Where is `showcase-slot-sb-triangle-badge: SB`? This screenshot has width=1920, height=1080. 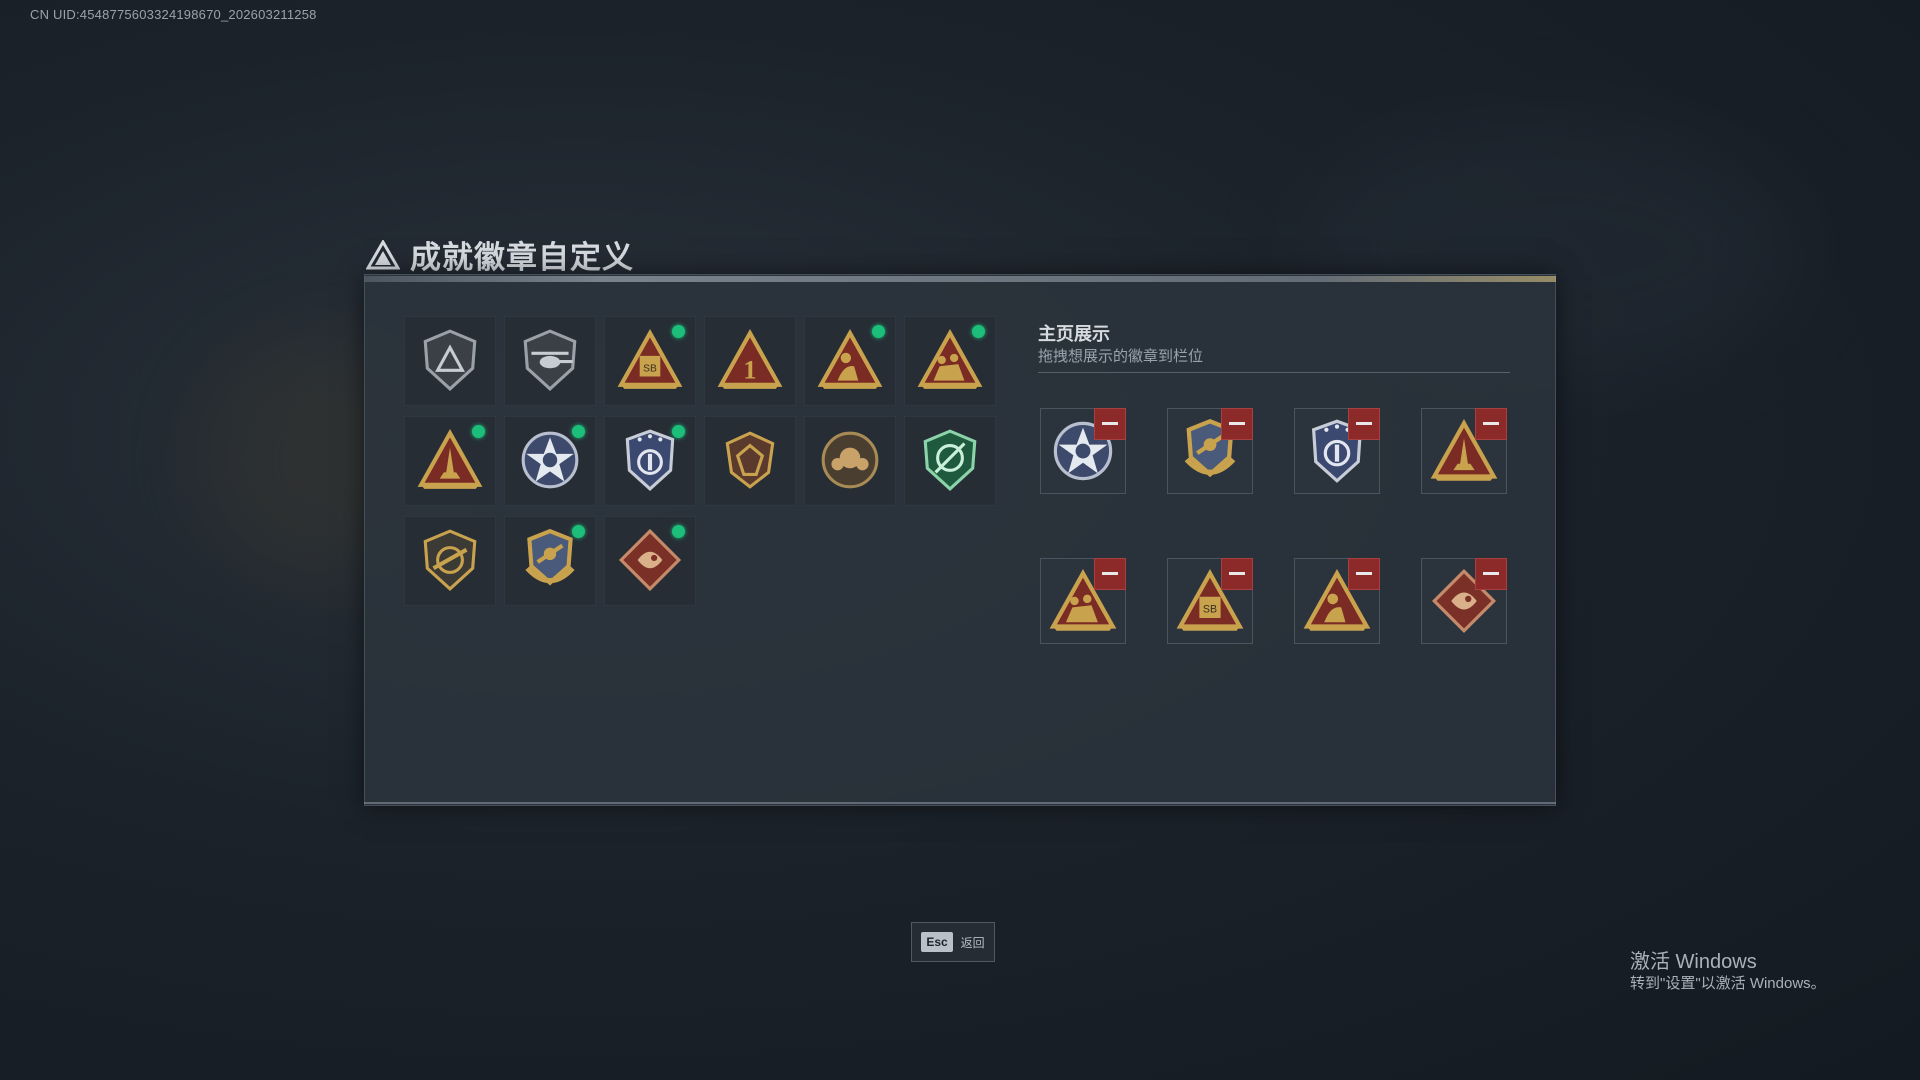 showcase-slot-sb-triangle-badge: SB is located at coordinates (1210, 601).